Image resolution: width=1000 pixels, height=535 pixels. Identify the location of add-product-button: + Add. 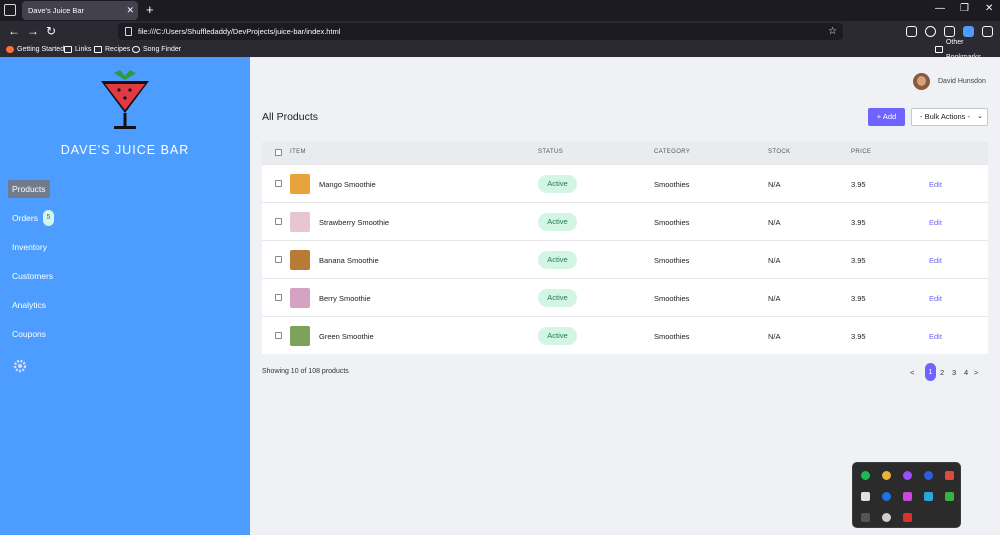
(886, 117).